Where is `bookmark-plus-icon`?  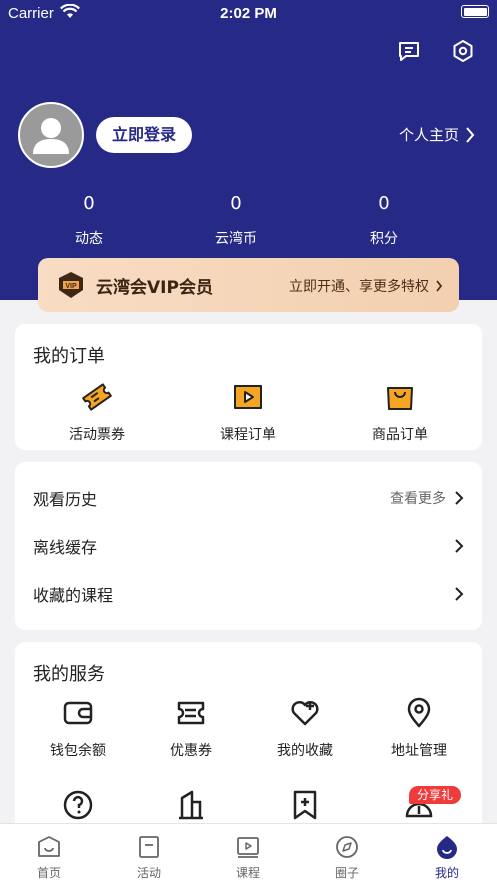 bookmark-plus-icon is located at coordinates (305, 805).